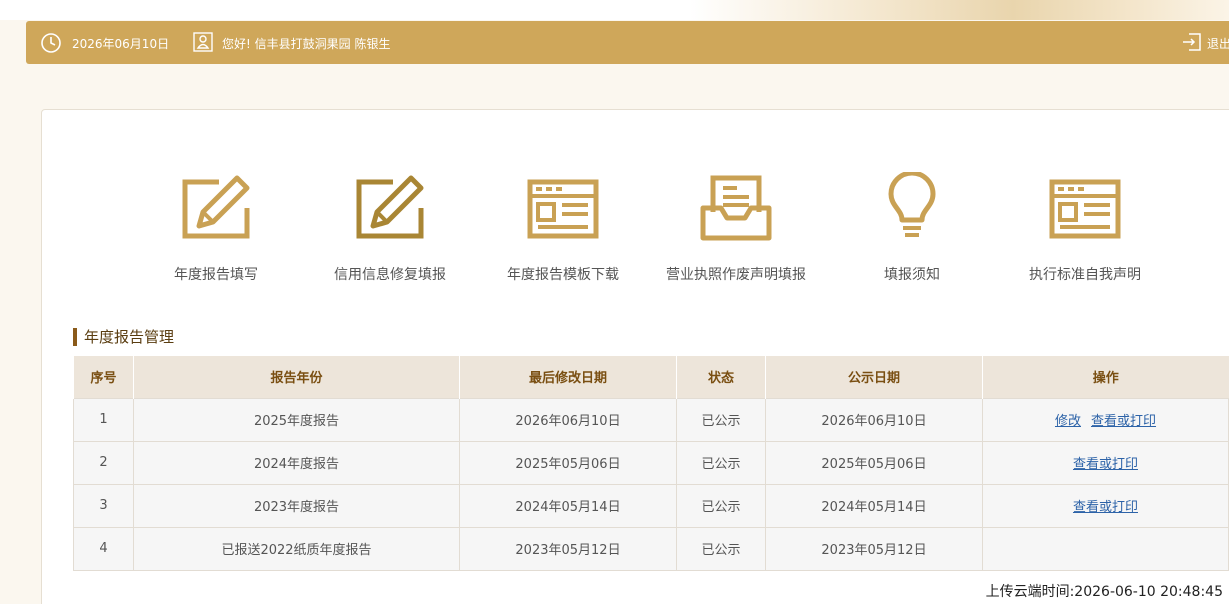 This screenshot has width=1229, height=604. I want to click on cell-modified: 2025年05月06日, so click(568, 462).